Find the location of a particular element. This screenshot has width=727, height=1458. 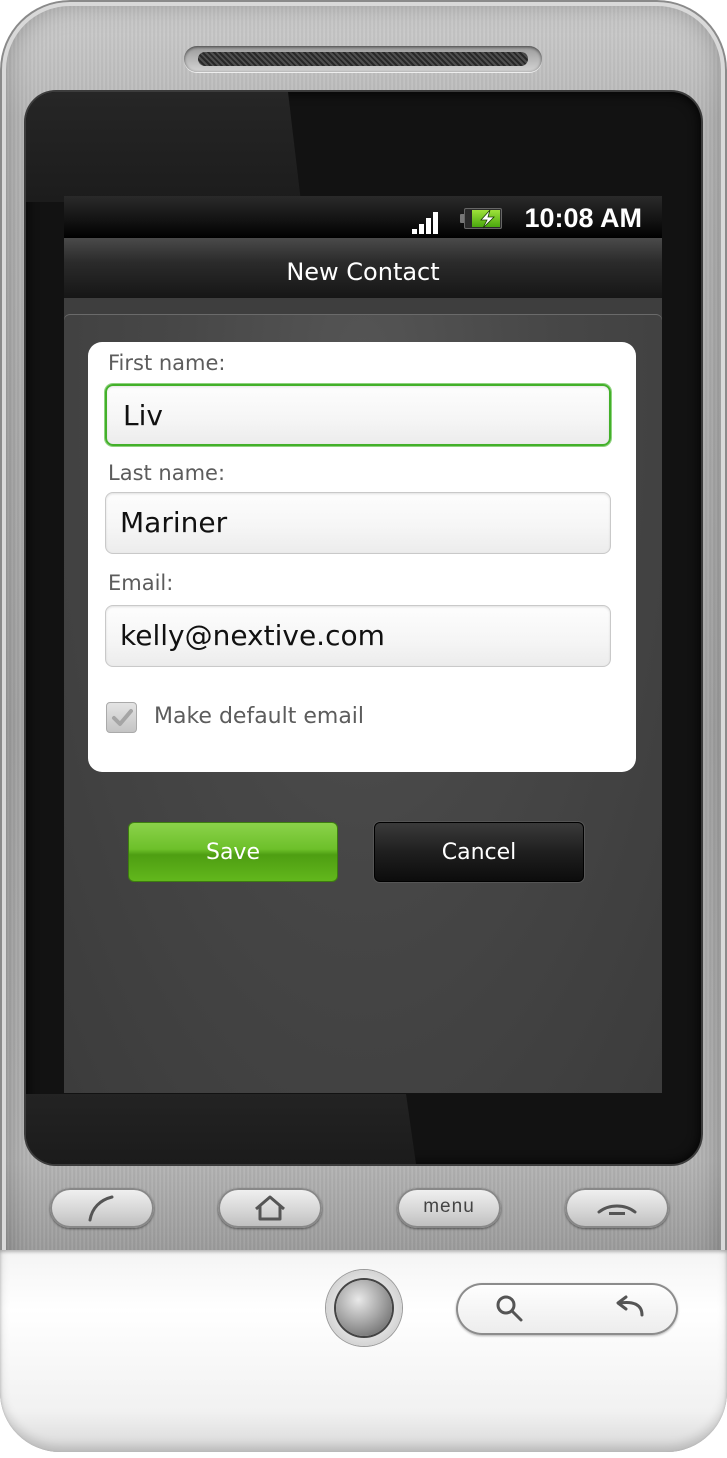

call-key is located at coordinates (102, 1208).